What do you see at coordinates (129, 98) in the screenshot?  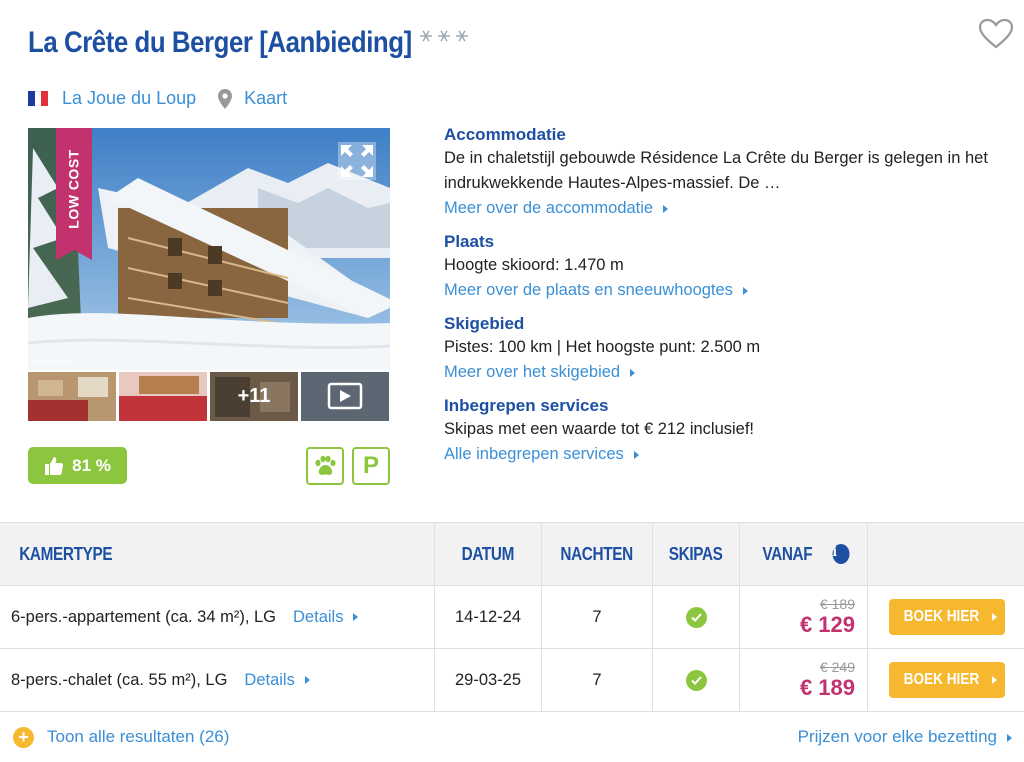 I see `resort-link: La Joue du Loup` at bounding box center [129, 98].